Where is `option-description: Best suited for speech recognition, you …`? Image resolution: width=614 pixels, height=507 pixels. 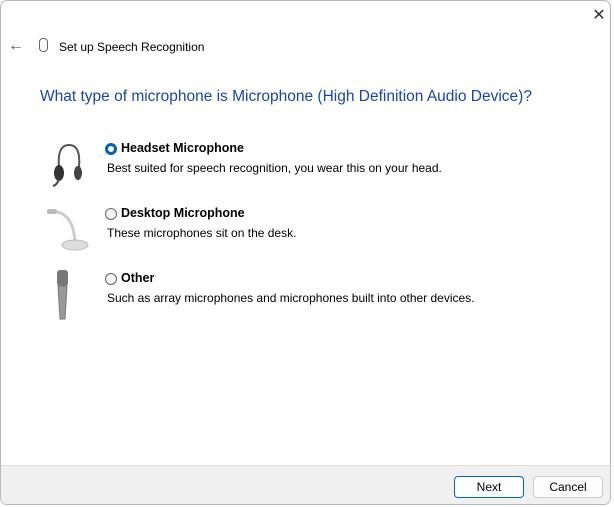 option-description: Best suited for speech recognition, you … is located at coordinates (274, 168).